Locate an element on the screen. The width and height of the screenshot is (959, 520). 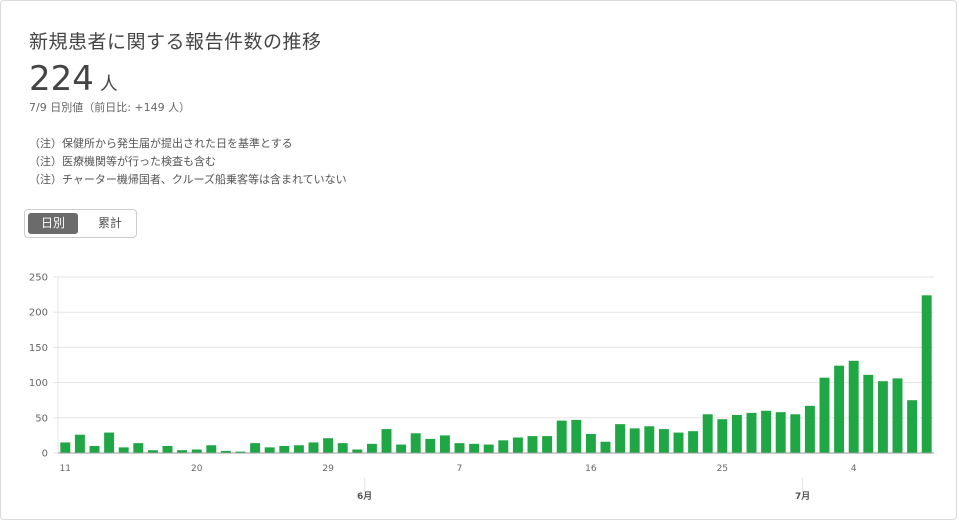
month-label: 7月 is located at coordinates (802, 495).